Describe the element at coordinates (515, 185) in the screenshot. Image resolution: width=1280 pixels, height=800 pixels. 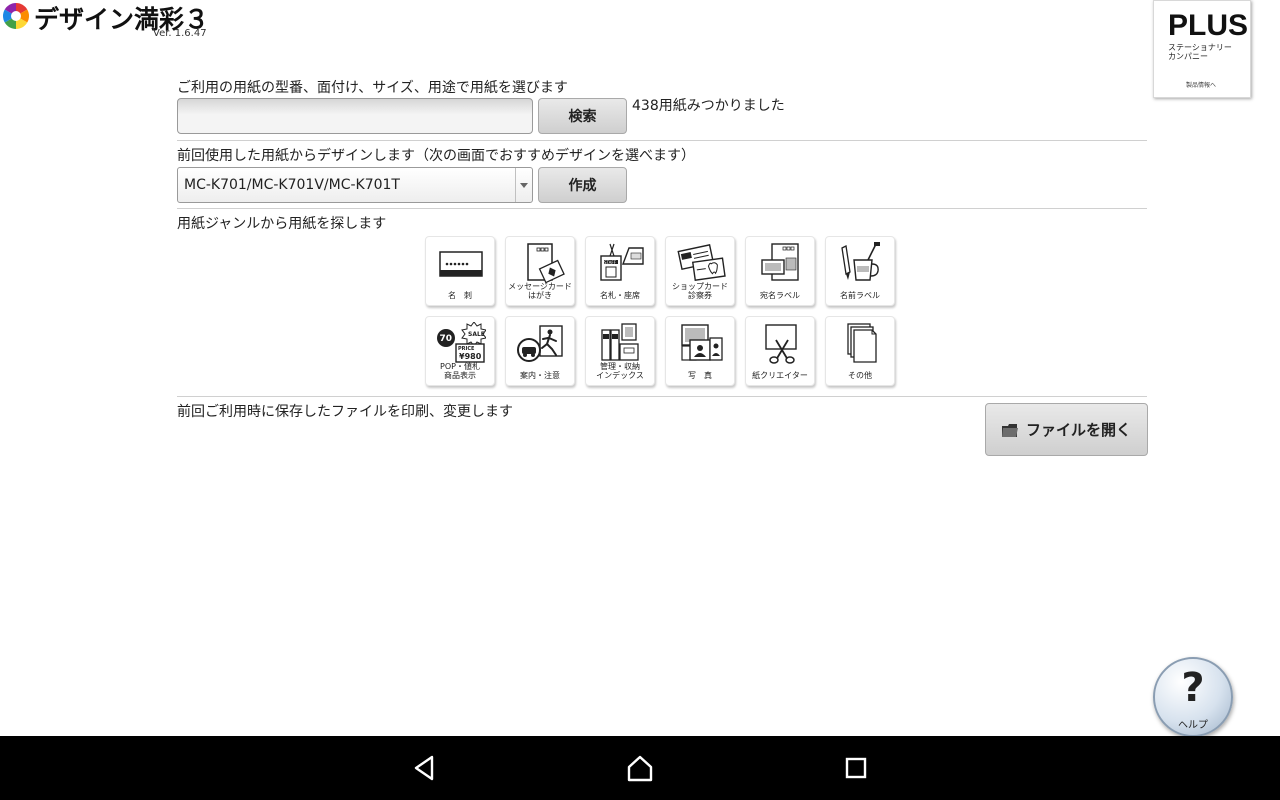
I see `select-divider` at that location.